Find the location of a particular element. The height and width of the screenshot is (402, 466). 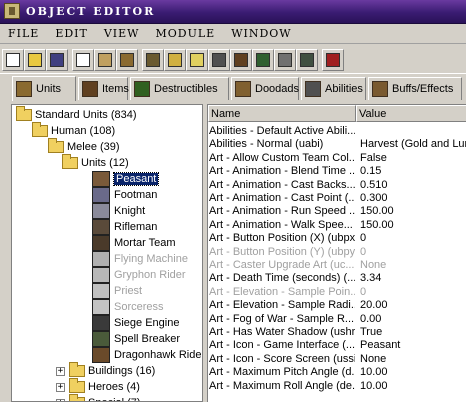

tree-unit-item: Mortar Team is located at coordinates (134, 243).